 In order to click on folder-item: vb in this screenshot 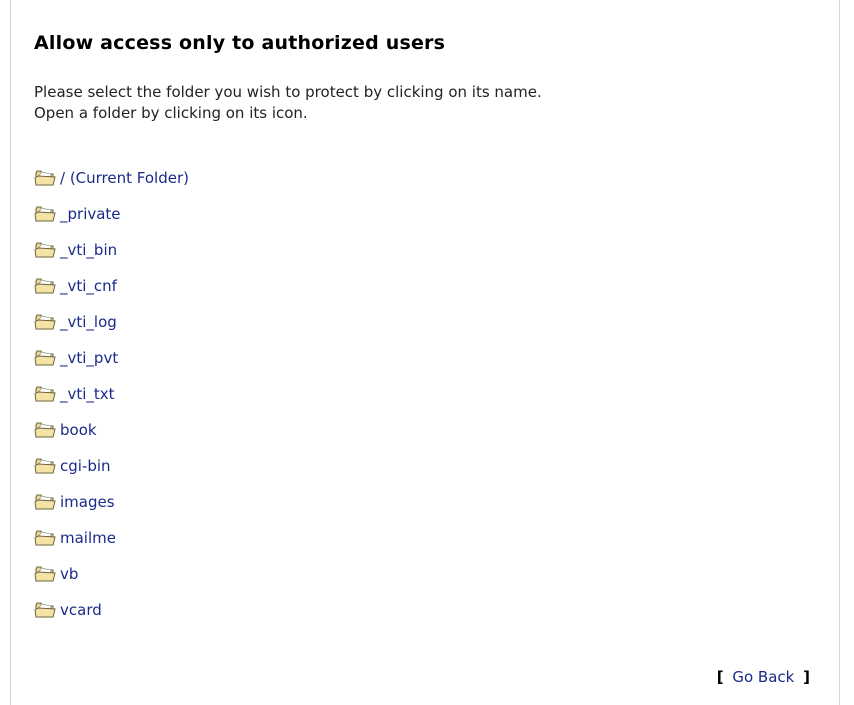, I will do `click(111, 574)`.